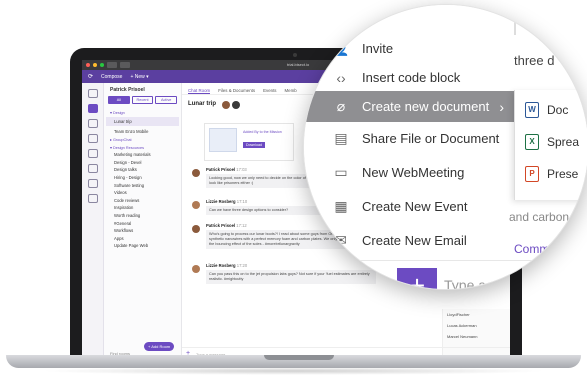 Image resolution: width=587 pixels, height=379 pixels. What do you see at coordinates (159, 346) in the screenshot?
I see `add-room-button: + Add Room` at bounding box center [159, 346].